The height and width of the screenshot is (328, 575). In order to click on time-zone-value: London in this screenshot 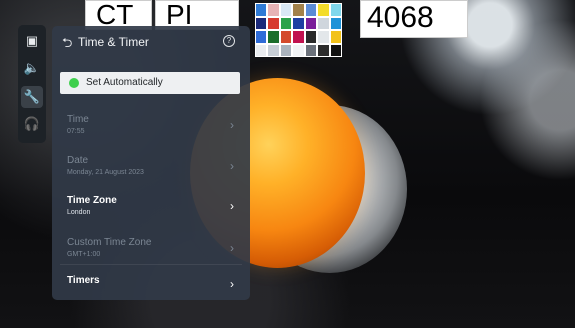, I will do `click(79, 212)`.